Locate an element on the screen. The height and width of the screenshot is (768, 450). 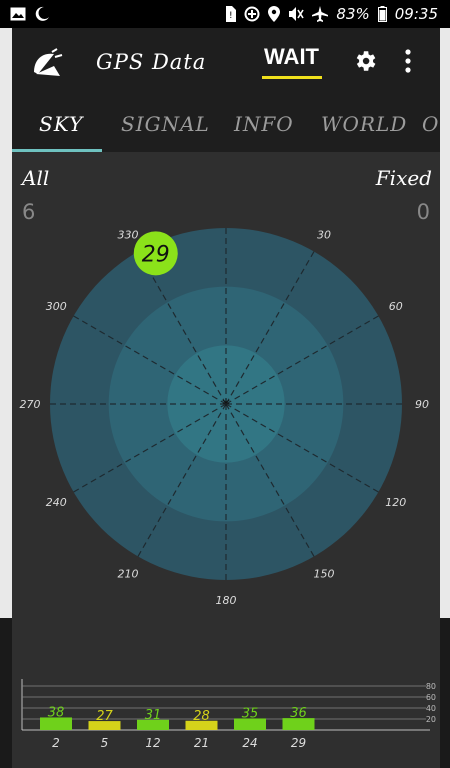
mute-icon is located at coordinates (297, 14).